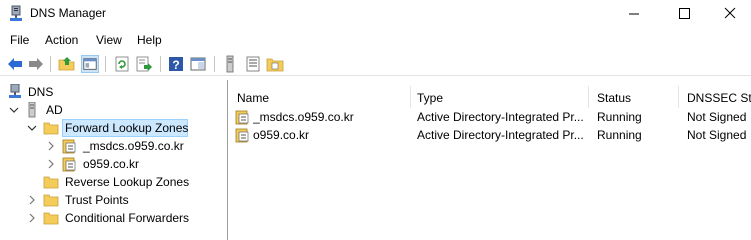  What do you see at coordinates (499, 96) in the screenshot?
I see `column-header-type: Type` at bounding box center [499, 96].